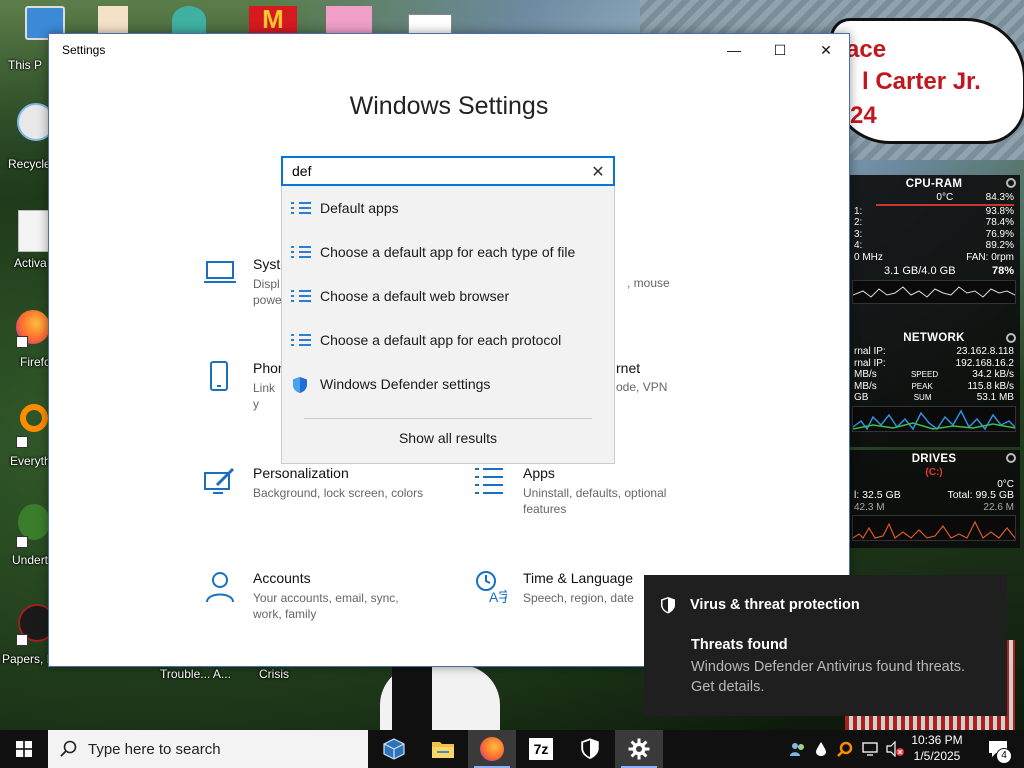 Image resolution: width=1024 pixels, height=768 pixels. What do you see at coordinates (798, 749) in the screenshot?
I see `tray-people-icon` at bounding box center [798, 749].